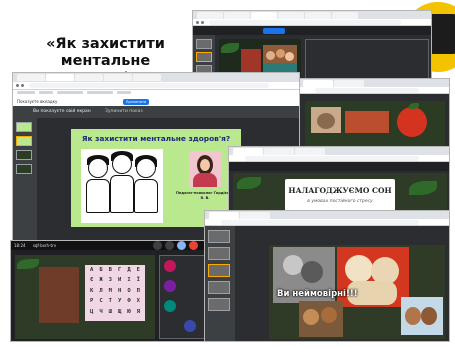  What do you see at coordinates (274, 31) in the screenshot?
I see `stop-share-button` at bounding box center [274, 31].